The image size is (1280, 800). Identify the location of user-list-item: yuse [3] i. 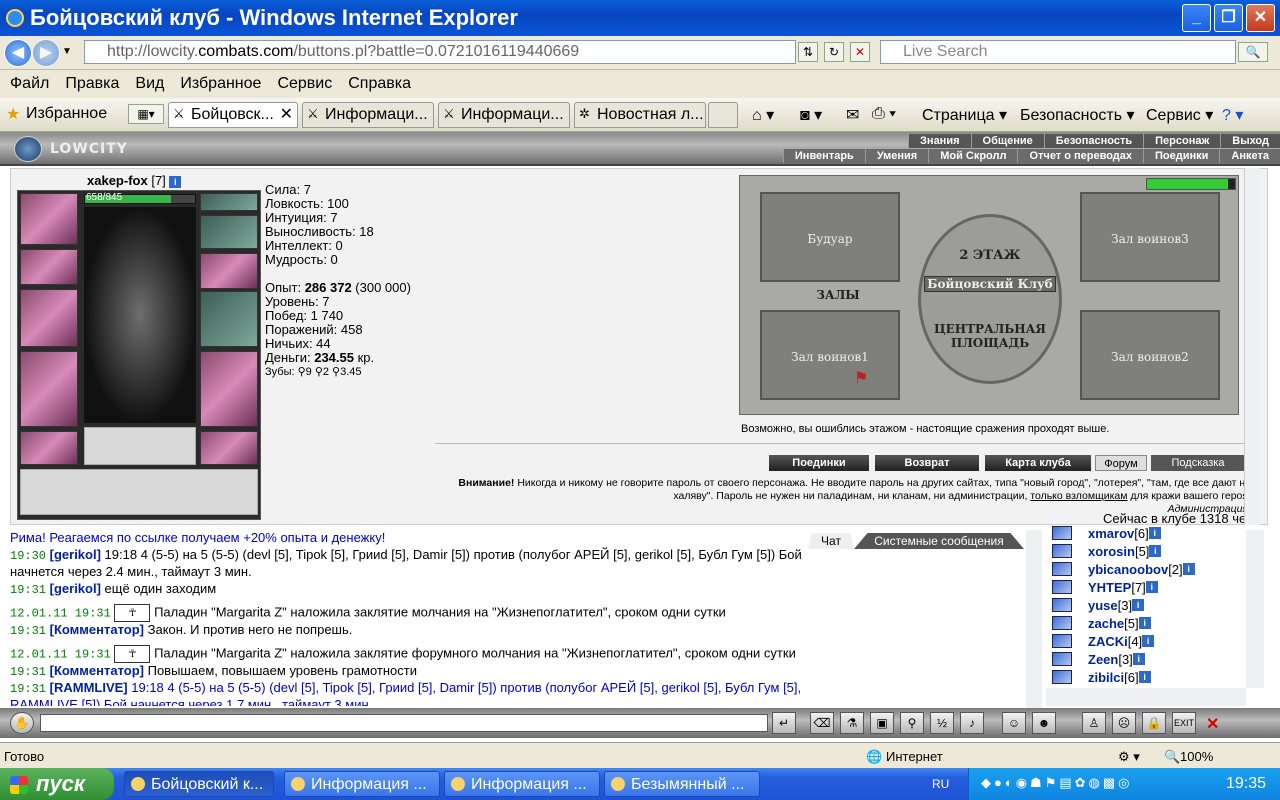
(1146, 605).